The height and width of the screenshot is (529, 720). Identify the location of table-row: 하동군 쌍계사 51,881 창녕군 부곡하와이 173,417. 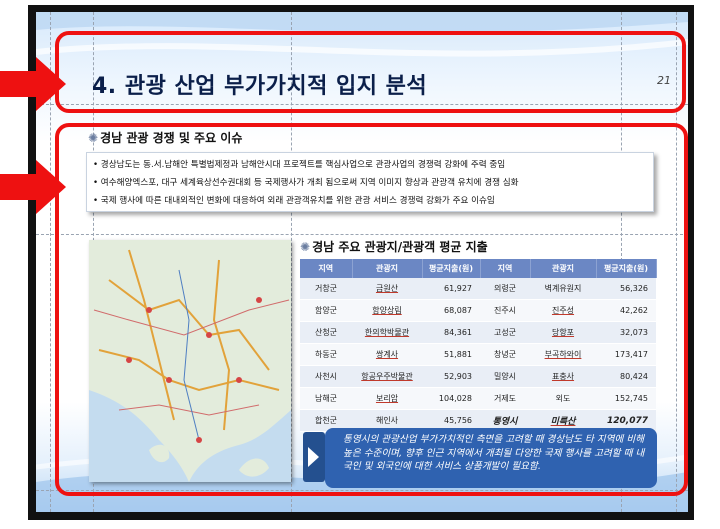
(478, 354).